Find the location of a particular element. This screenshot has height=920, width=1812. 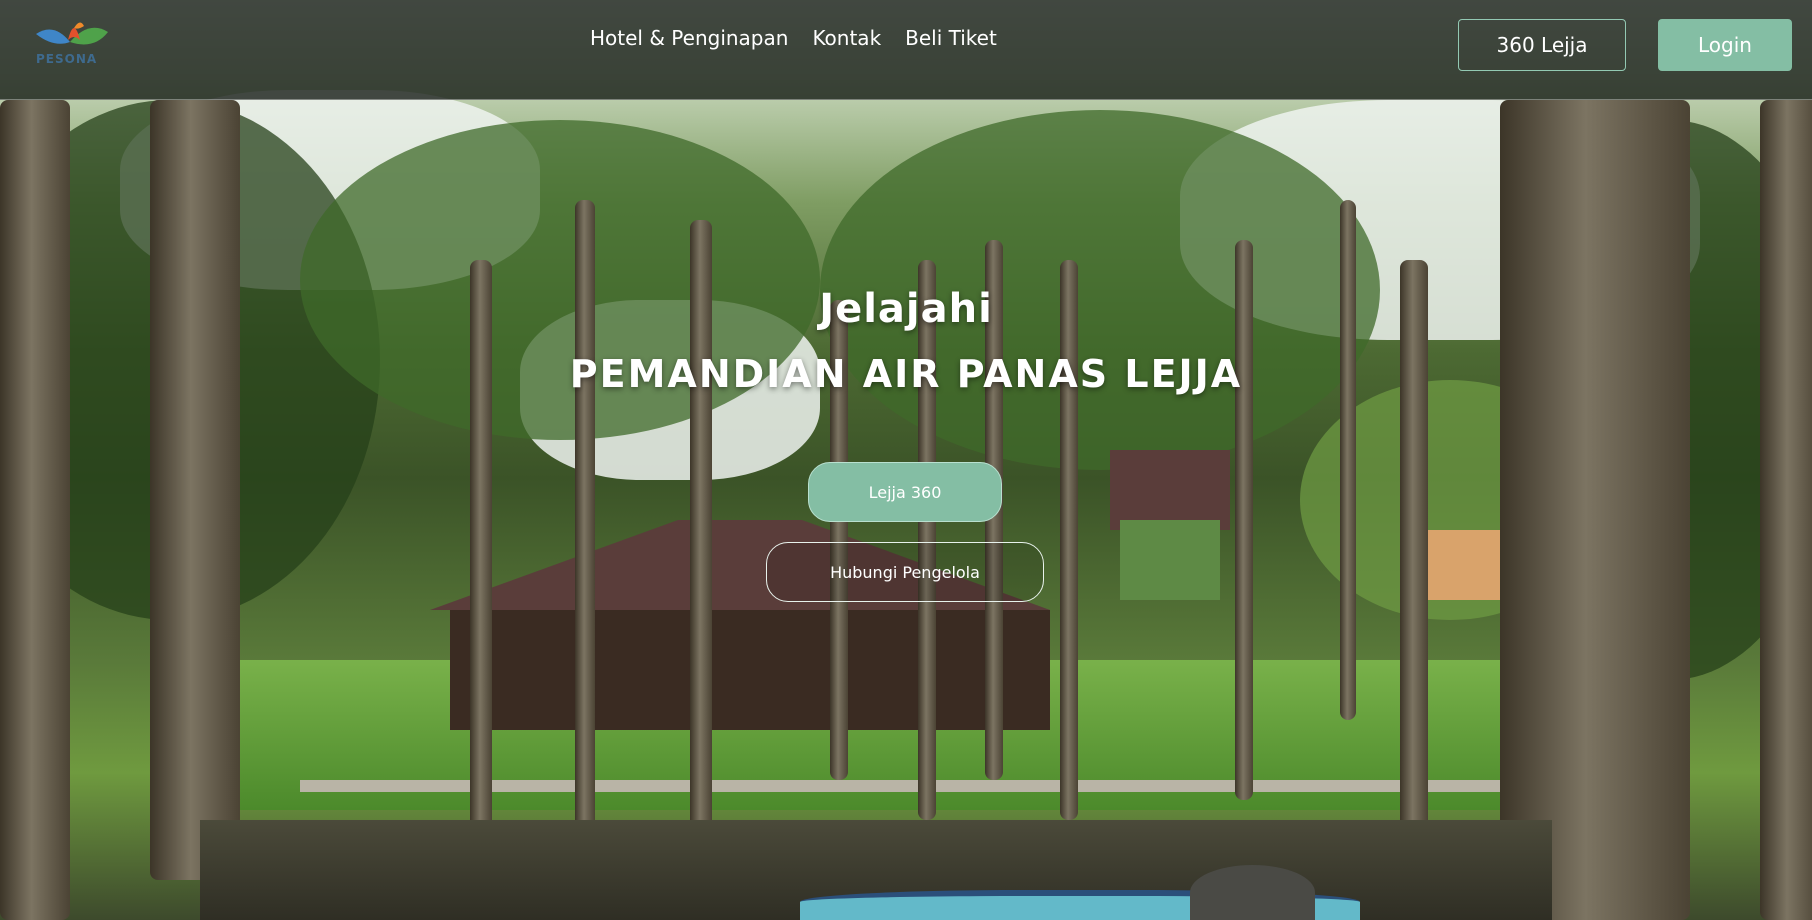

hero-subtitle: PEMANDIAN AIR PANAS LEJJA is located at coordinates (906, 374).